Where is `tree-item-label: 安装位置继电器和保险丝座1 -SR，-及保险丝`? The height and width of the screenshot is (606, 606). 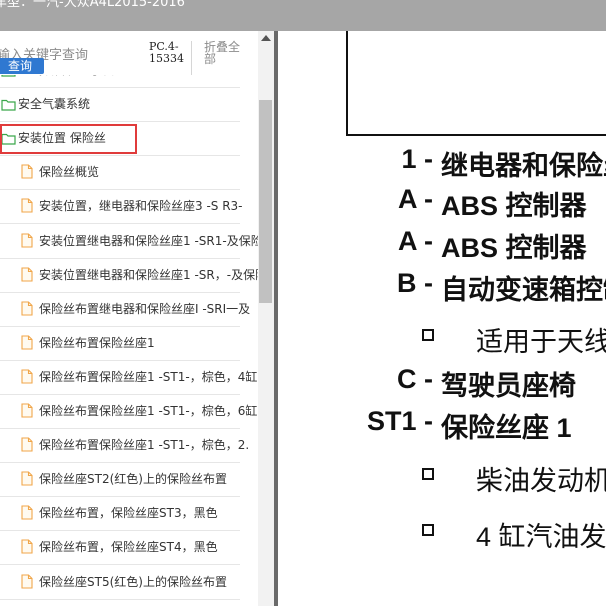 tree-item-label: 安装位置继电器和保险丝座1 -SR，-及保险丝 is located at coordinates (148, 274).